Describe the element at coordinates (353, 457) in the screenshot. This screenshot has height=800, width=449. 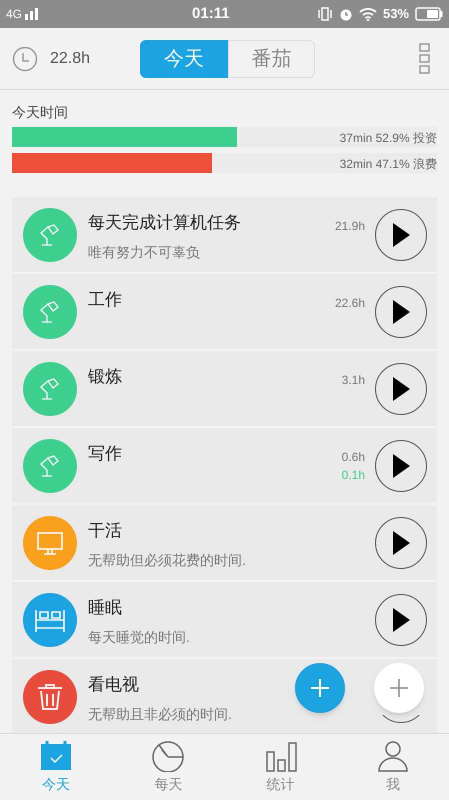
I see `duration: 0.6h` at that location.